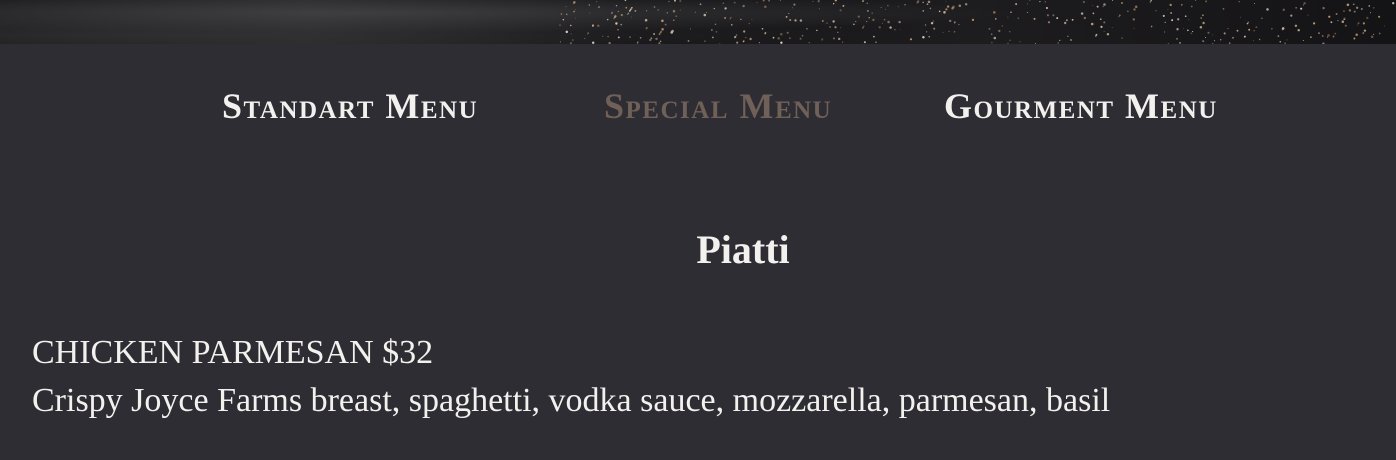 The width and height of the screenshot is (1396, 460). I want to click on section-title: Piatti, so click(743, 249).